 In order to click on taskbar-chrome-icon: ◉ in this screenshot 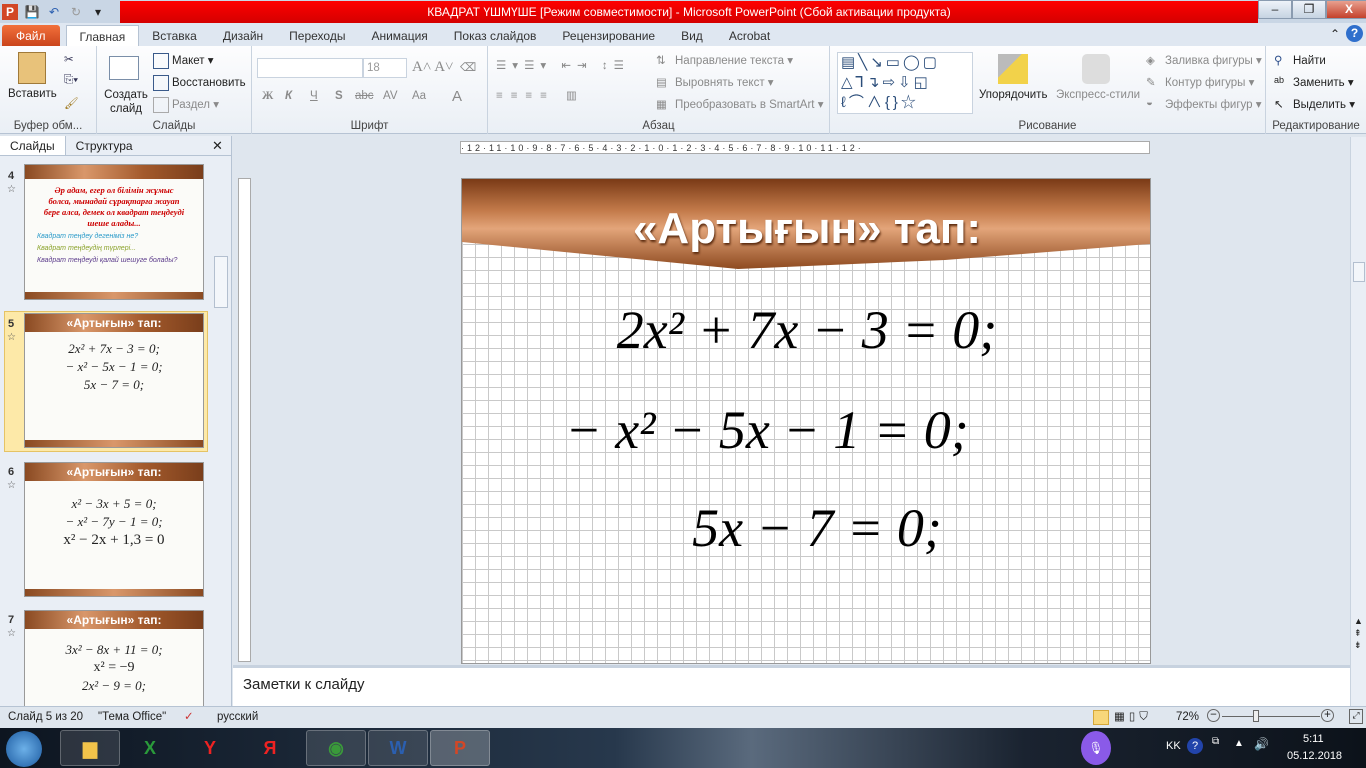, I will do `click(336, 748)`.